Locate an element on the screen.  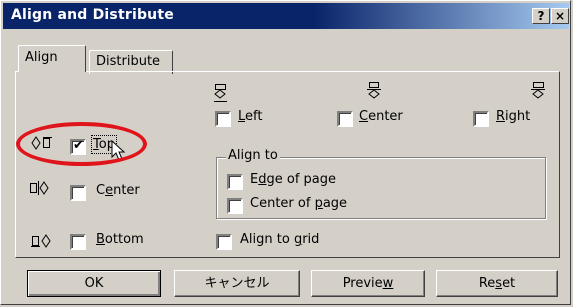
bottom-label: Bottom is located at coordinates (120, 239).